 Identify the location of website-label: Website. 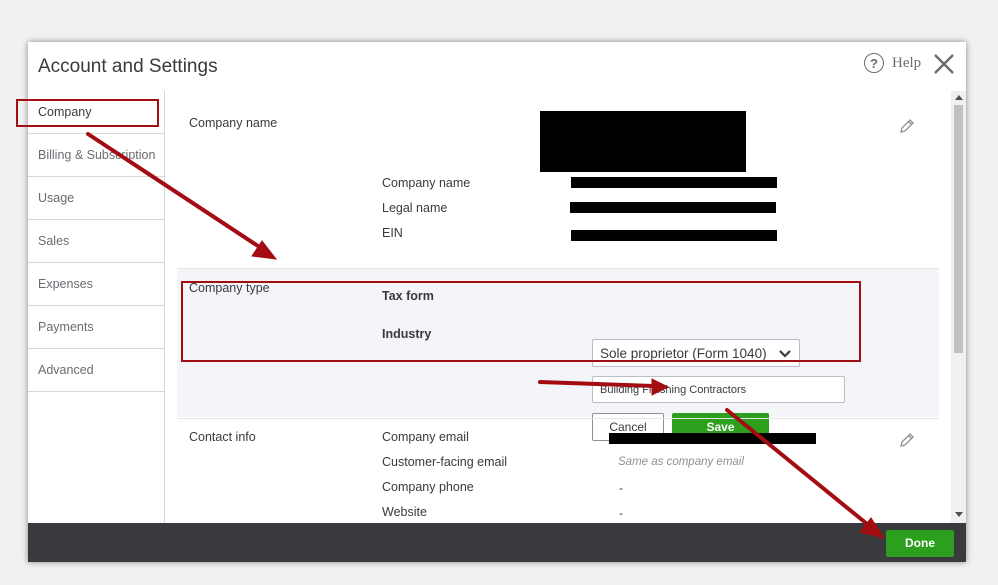
(404, 512).